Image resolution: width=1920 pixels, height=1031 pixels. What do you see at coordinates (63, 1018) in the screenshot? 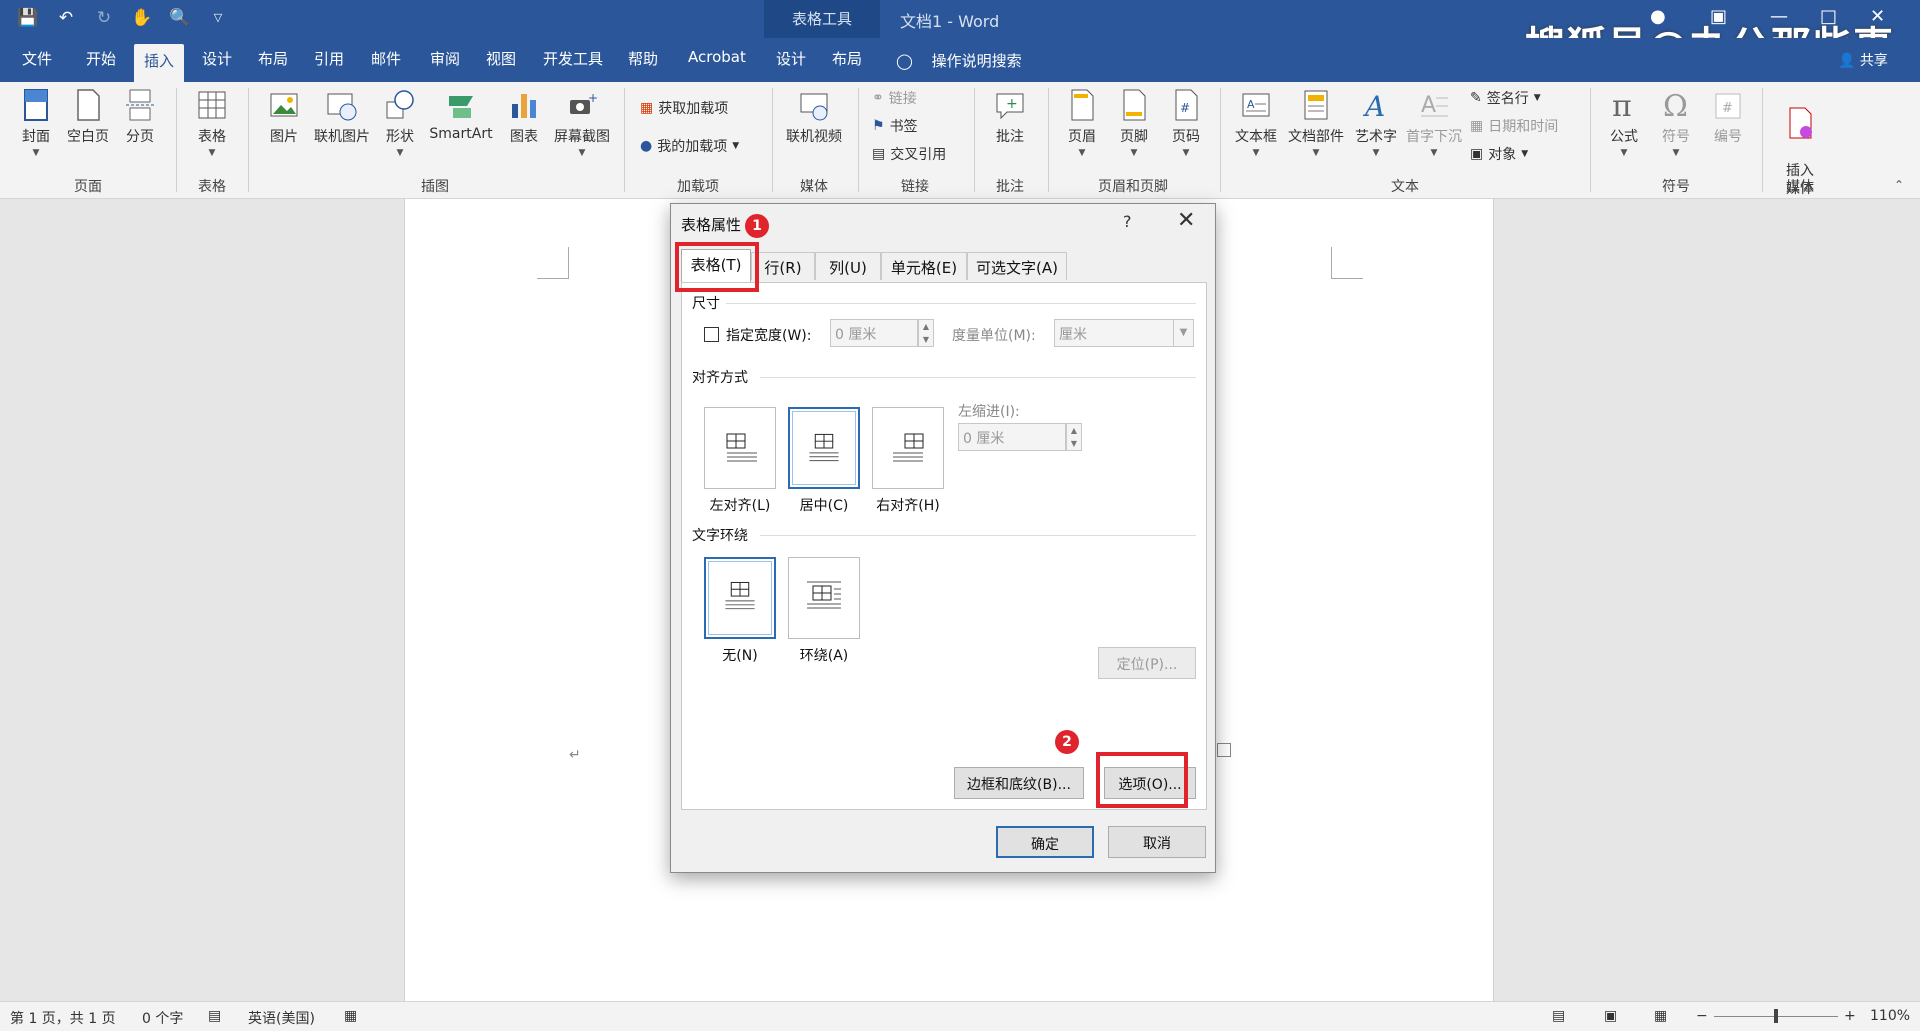
I see `page-count: 第 1 页，共 1 页` at bounding box center [63, 1018].